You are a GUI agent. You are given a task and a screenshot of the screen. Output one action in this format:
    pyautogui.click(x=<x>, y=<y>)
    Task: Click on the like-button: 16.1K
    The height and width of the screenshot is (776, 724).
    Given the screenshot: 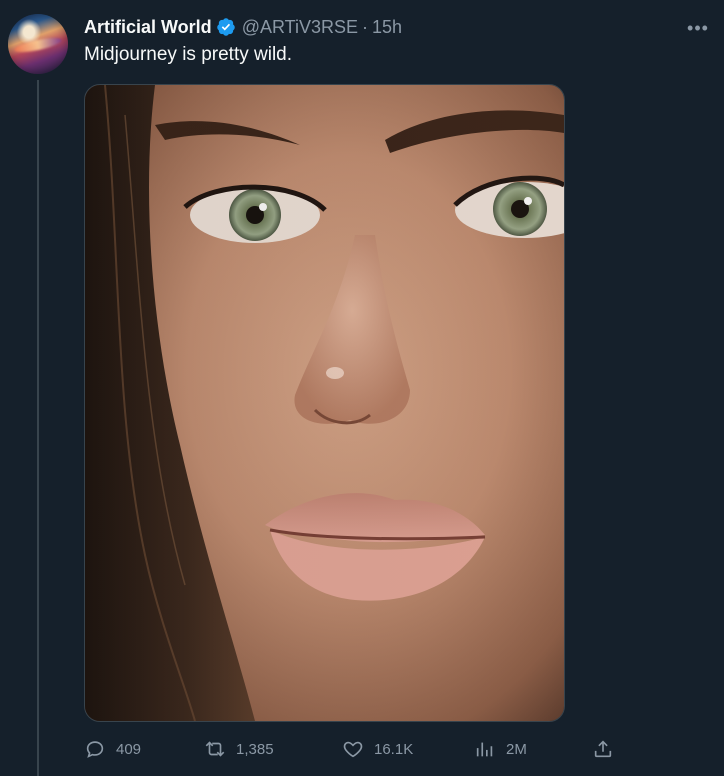 What is the action you would take?
    pyautogui.click(x=377, y=749)
    